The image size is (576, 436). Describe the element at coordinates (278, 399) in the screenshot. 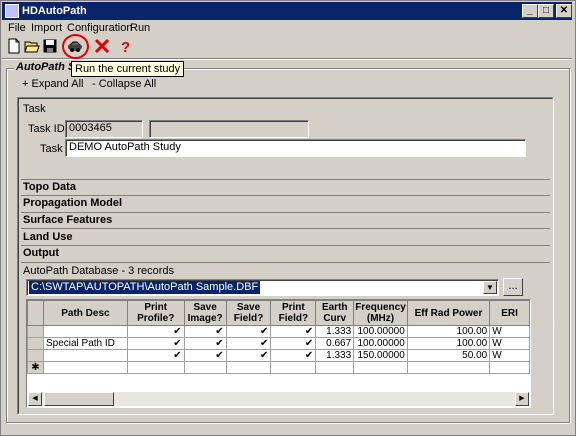

I see `horizontal-scrollbar: ◀ ▶` at that location.